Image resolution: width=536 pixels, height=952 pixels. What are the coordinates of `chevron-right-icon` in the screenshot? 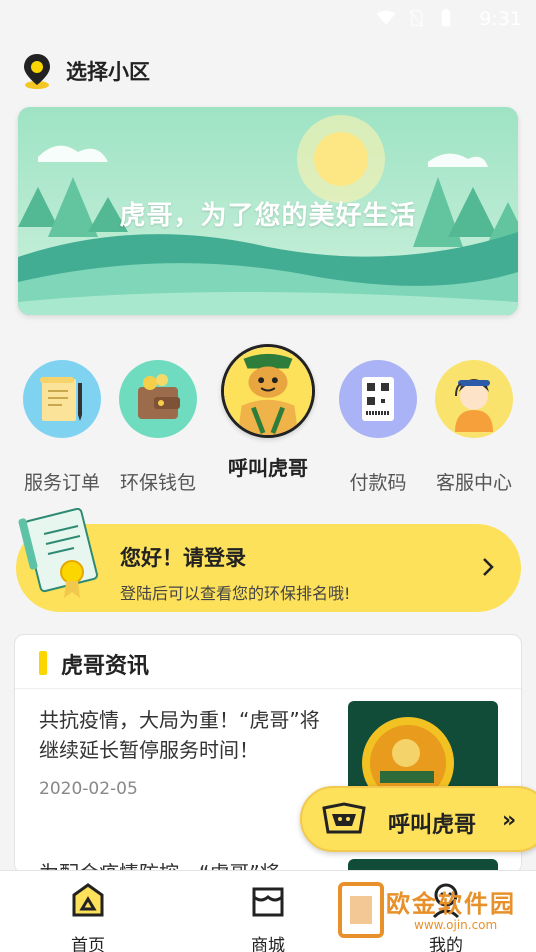 It's located at (488, 567).